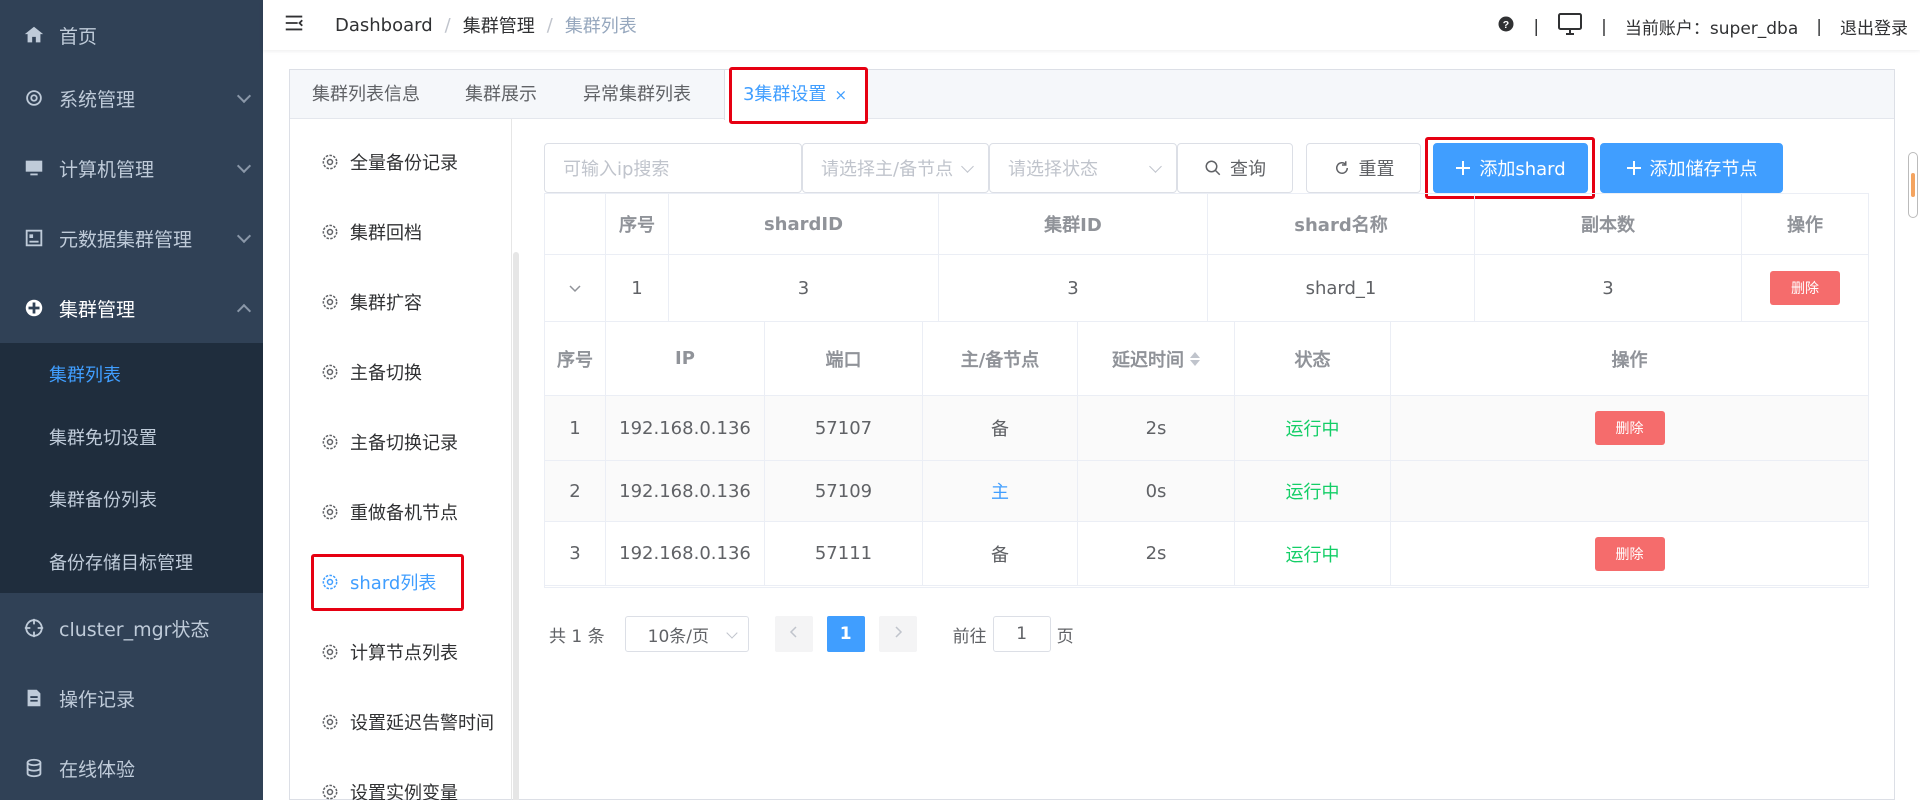 The height and width of the screenshot is (800, 1920). What do you see at coordinates (795, 95) in the screenshot?
I see `tab-cluster-settings: 3集群设置 ×` at bounding box center [795, 95].